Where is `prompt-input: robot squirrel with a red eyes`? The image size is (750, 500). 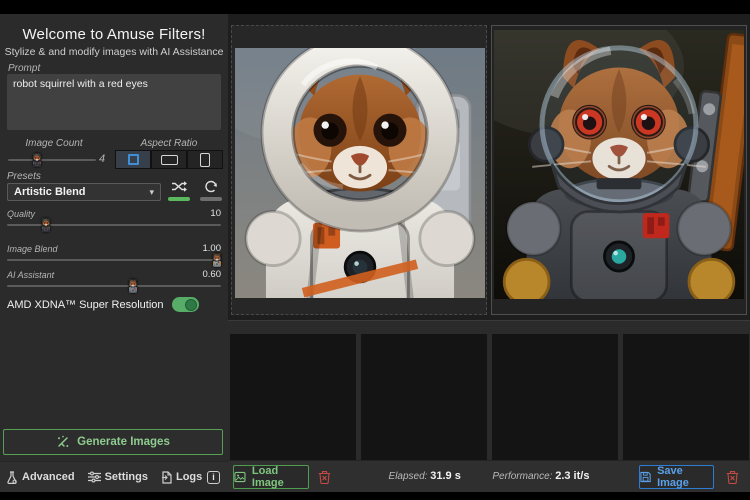 prompt-input: robot squirrel with a red eyes is located at coordinates (114, 102).